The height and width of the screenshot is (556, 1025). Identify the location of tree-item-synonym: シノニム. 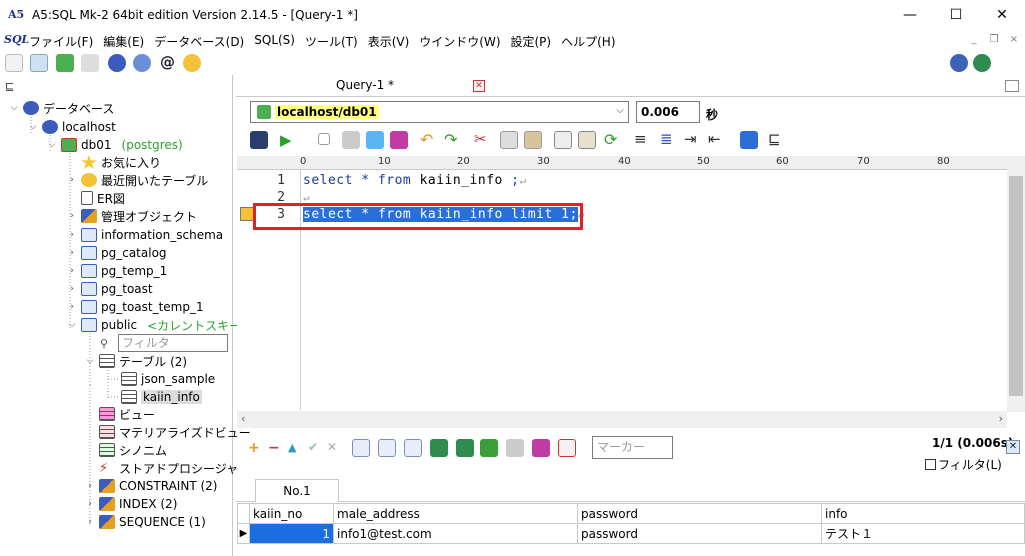
(125, 450).